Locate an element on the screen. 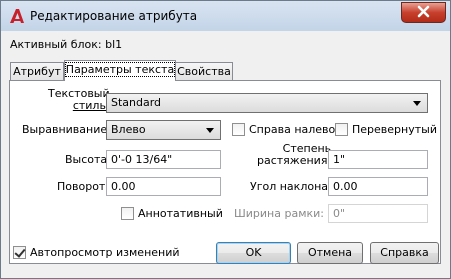 This screenshot has height=279, width=451. tab-properties: Свойства is located at coordinates (204, 71).